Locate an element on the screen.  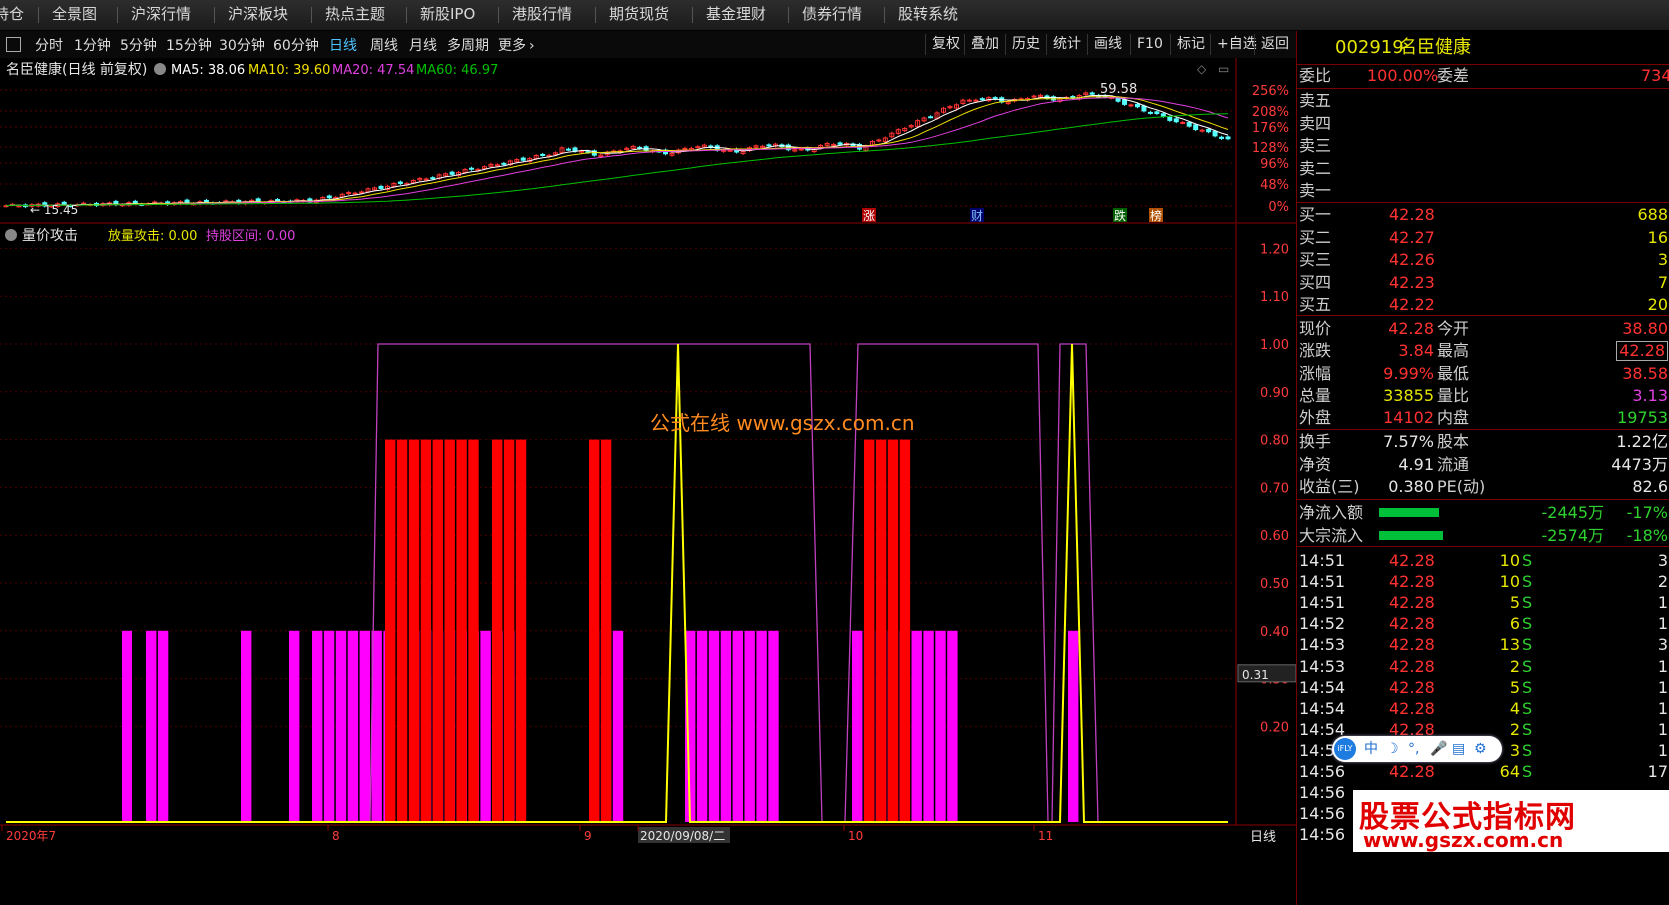
nav-item: 全景图 is located at coordinates (74, 15).